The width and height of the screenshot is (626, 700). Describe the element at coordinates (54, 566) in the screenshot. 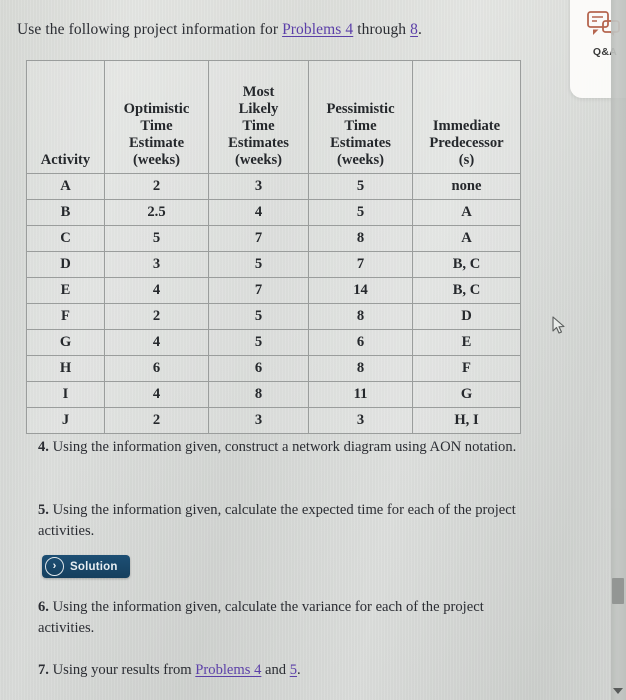

I see `chevron-right-icon: ›` at that location.